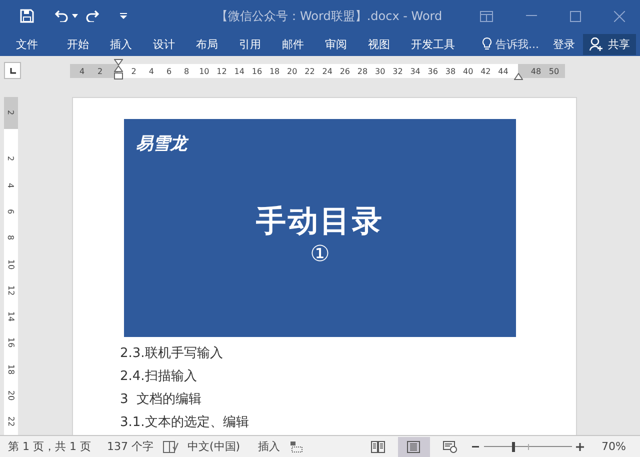 Image resolution: width=640 pixels, height=457 pixels. What do you see at coordinates (161, 144) in the screenshot?
I see `image-logo: 易雪龙` at bounding box center [161, 144].